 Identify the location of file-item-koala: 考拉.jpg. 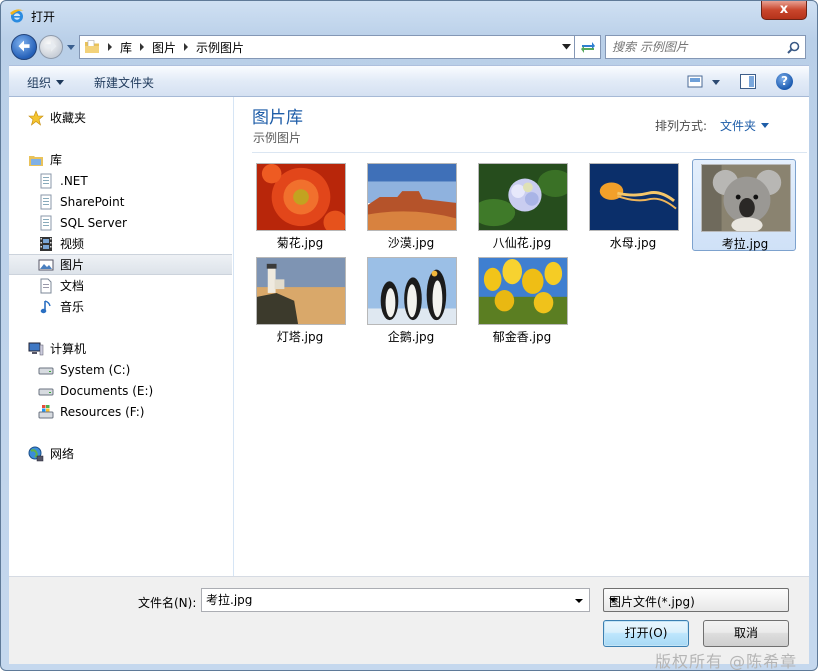
(744, 205).